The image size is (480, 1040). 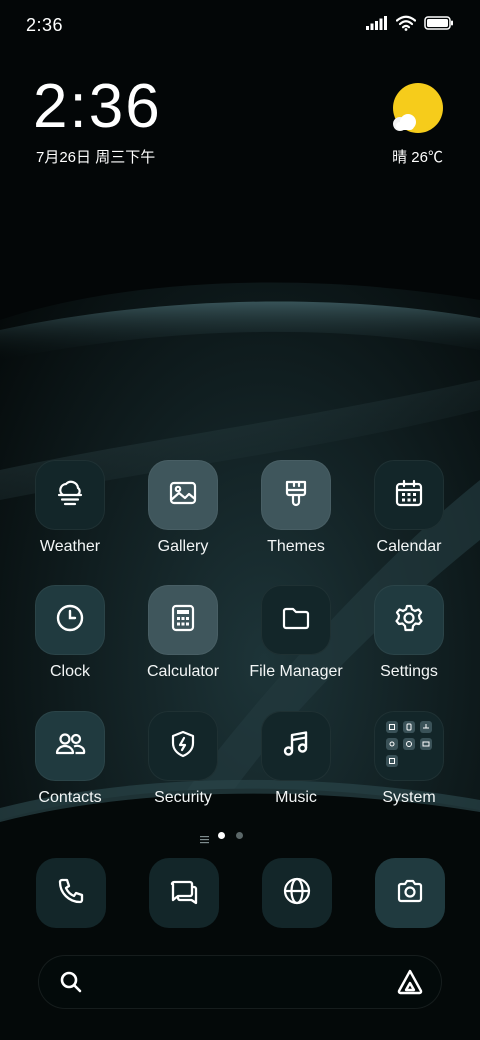 I want to click on messages-icon, so click(x=184, y=893).